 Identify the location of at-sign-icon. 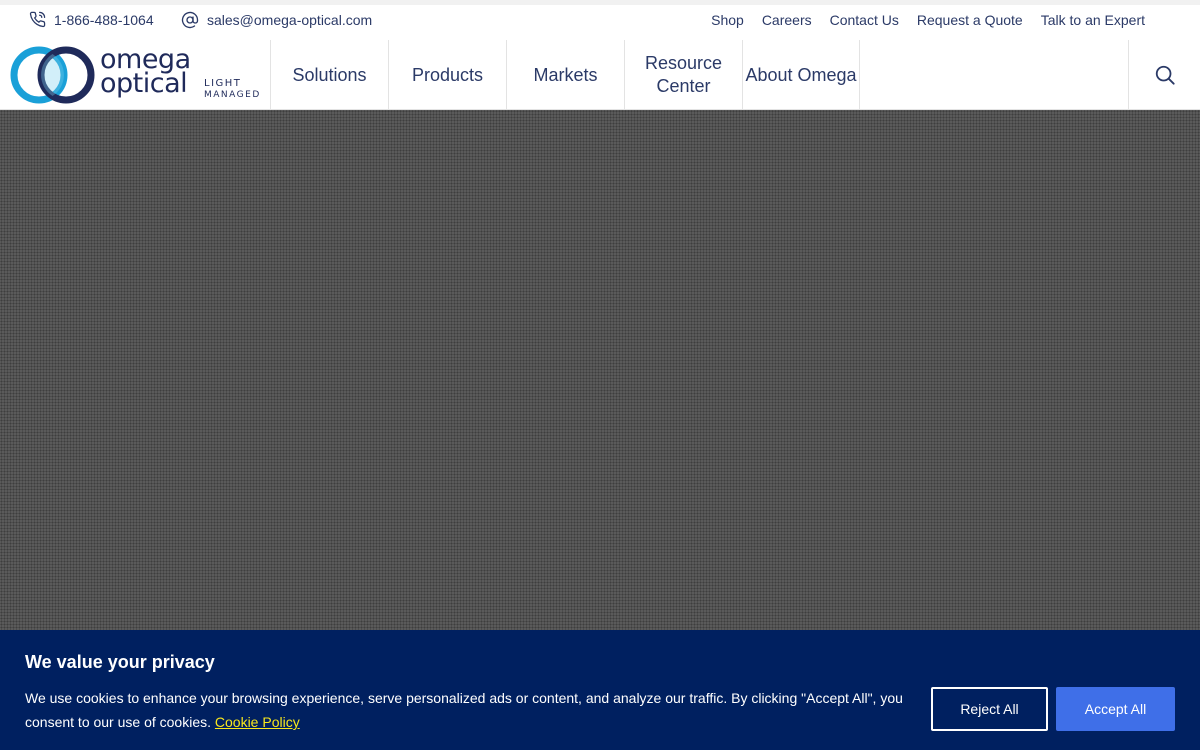
(190, 20).